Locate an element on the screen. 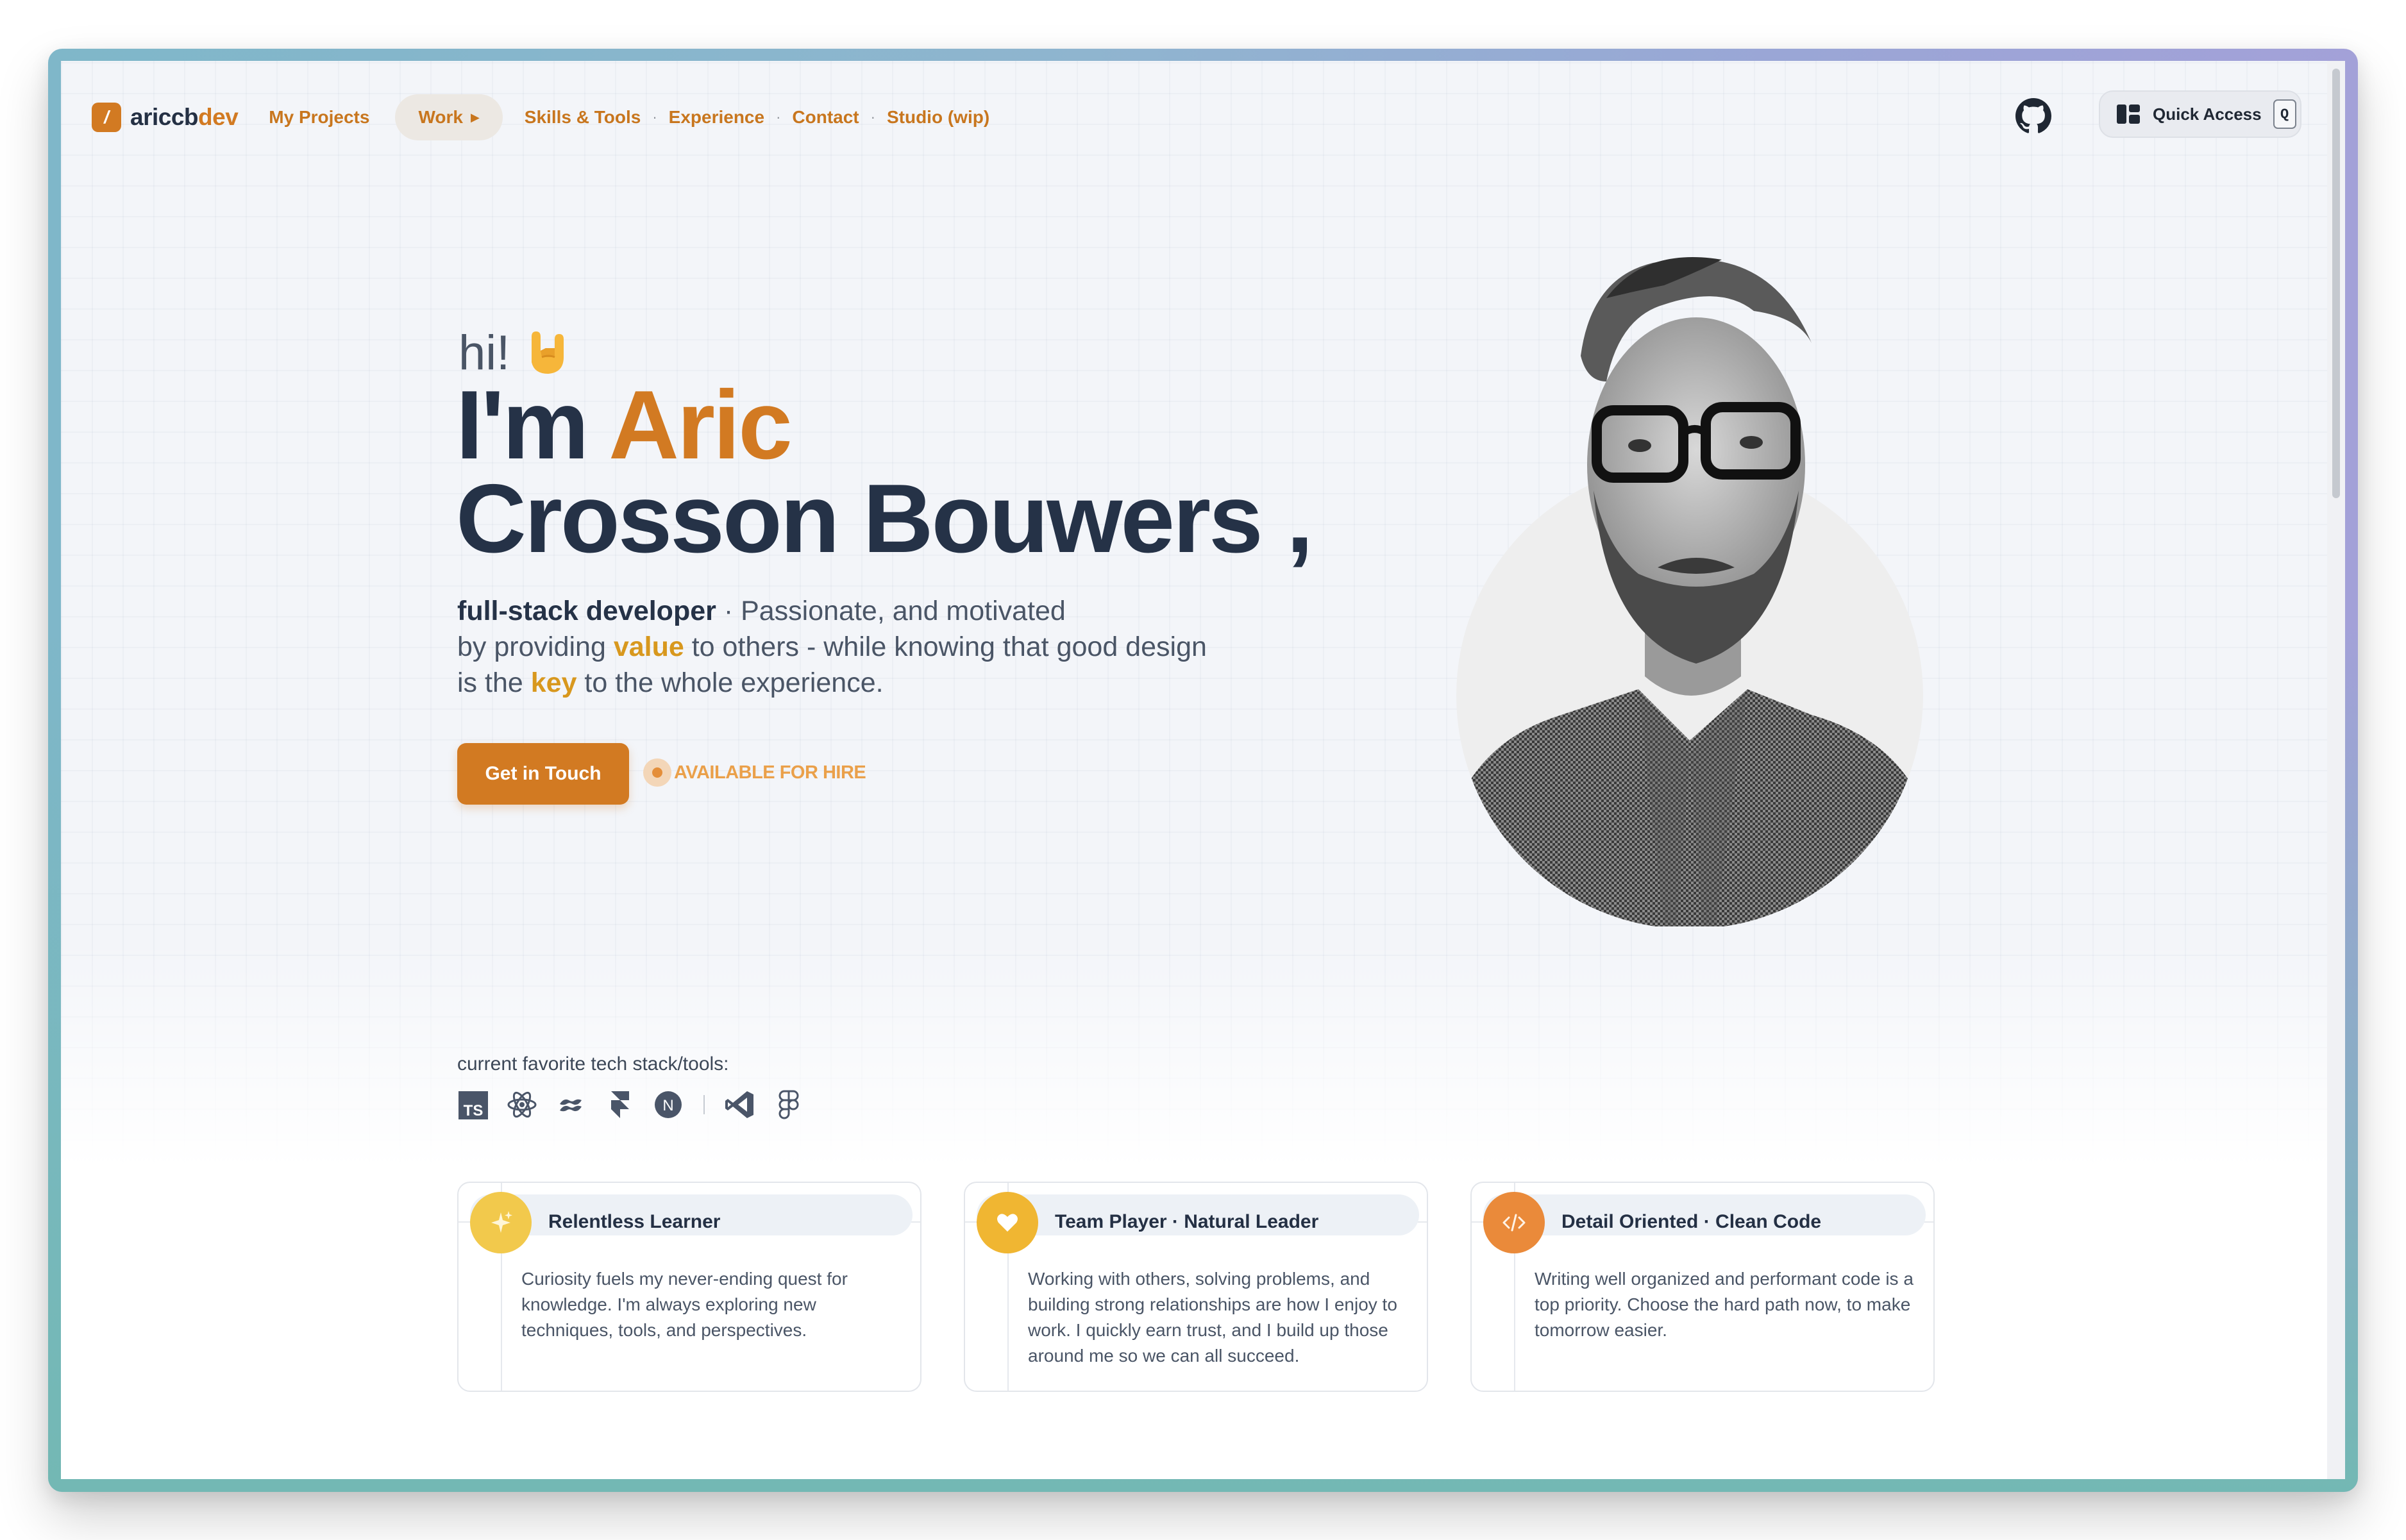 This screenshot has height=1540, width=2406. code-icon is located at coordinates (1514, 1222).